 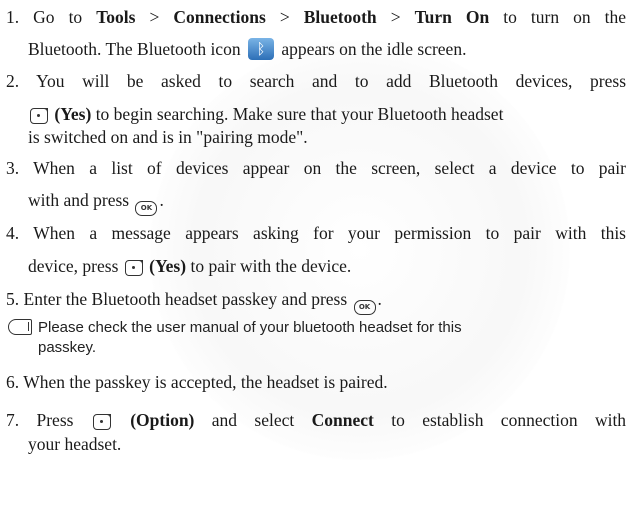 What do you see at coordinates (13, 17) in the screenshot?
I see `step-number: 1.` at bounding box center [13, 17].